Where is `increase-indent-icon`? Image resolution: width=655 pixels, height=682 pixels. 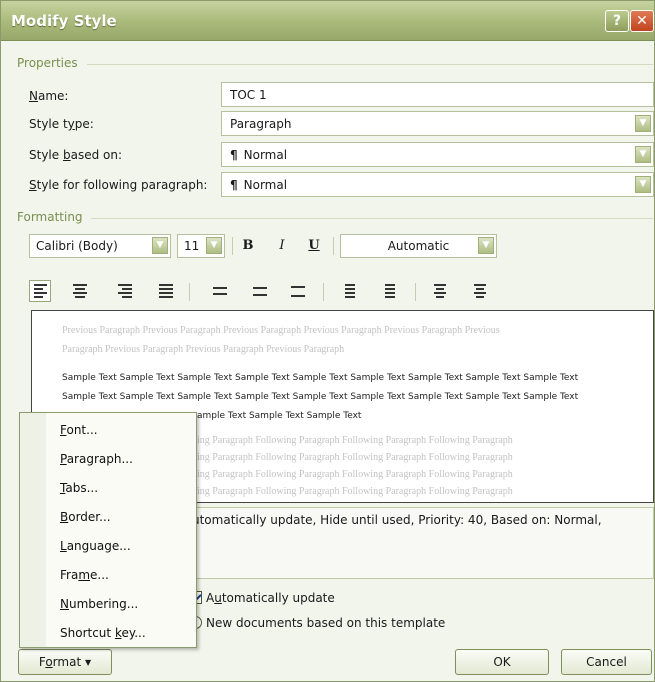 increase-indent-icon is located at coordinates (480, 291).